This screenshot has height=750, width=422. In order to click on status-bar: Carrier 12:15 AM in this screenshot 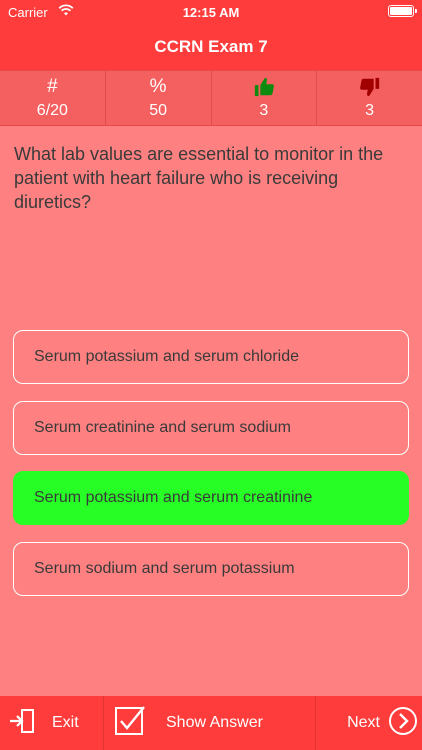, I will do `click(211, 12)`.